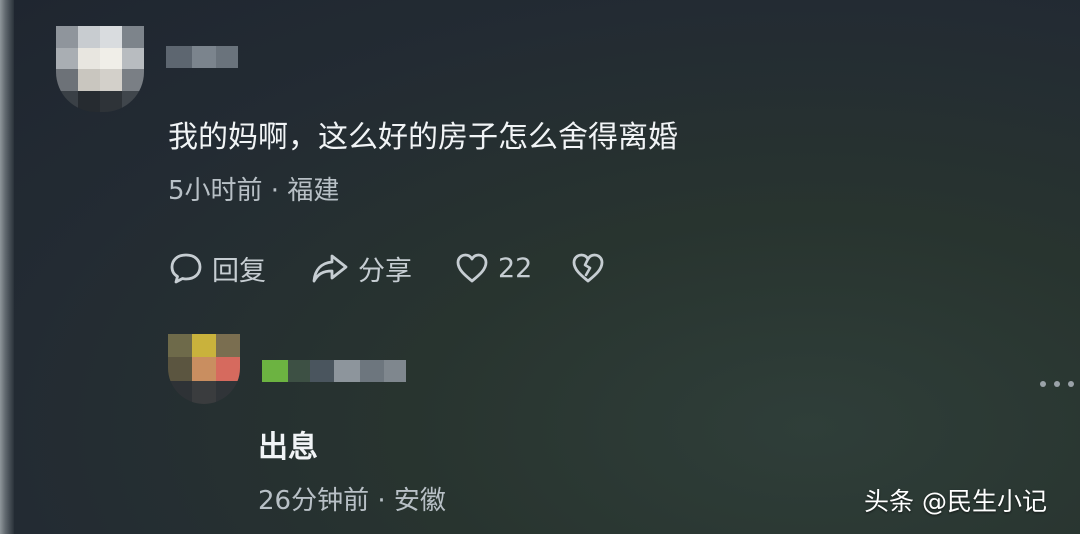 The width and height of the screenshot is (1080, 534). I want to click on like-count: 22, so click(515, 268).